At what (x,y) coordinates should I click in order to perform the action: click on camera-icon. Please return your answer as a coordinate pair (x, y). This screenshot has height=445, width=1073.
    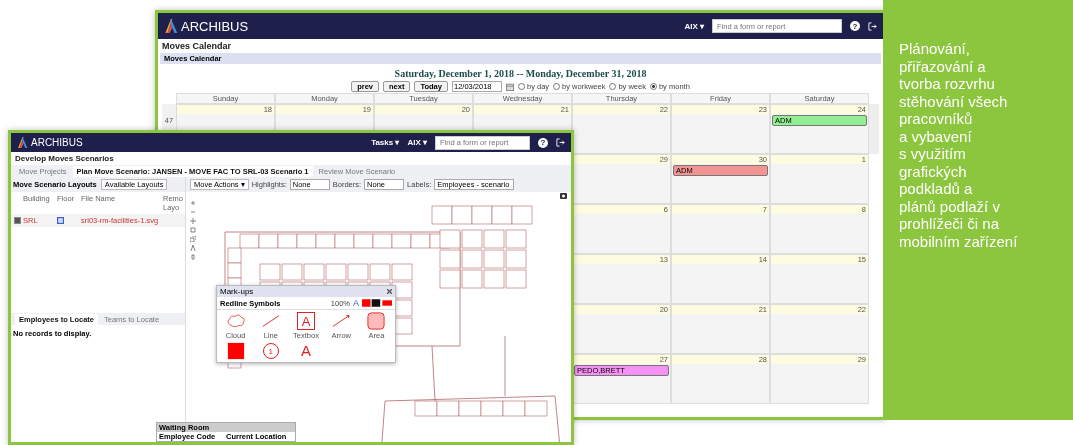
    Looking at the image, I should click on (563, 196).